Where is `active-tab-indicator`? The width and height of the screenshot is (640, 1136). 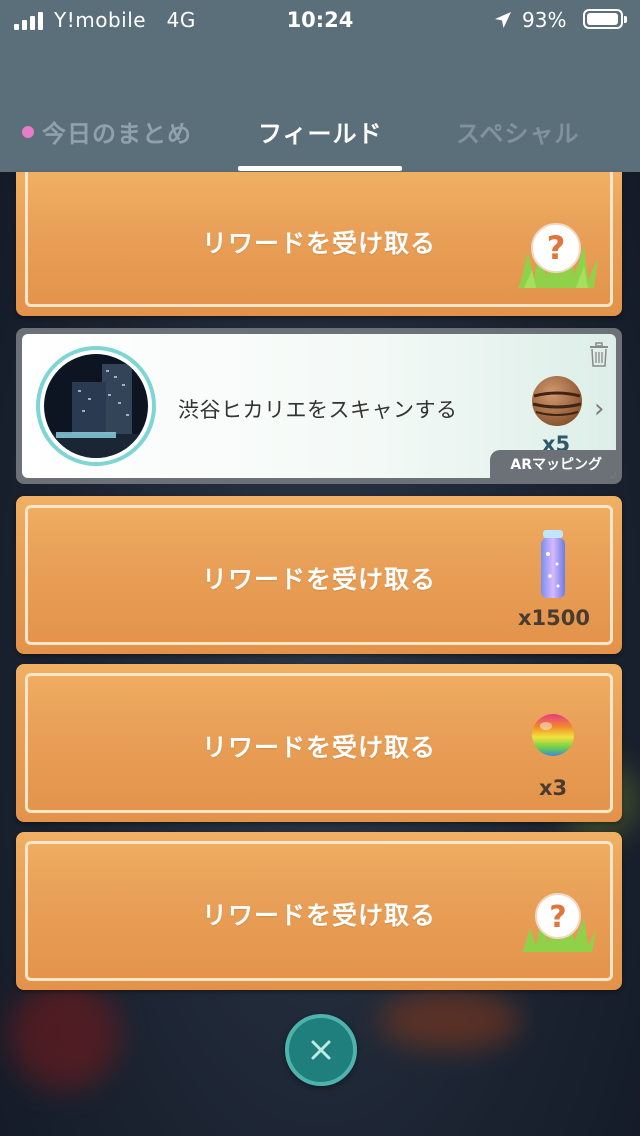 active-tab-indicator is located at coordinates (320, 168).